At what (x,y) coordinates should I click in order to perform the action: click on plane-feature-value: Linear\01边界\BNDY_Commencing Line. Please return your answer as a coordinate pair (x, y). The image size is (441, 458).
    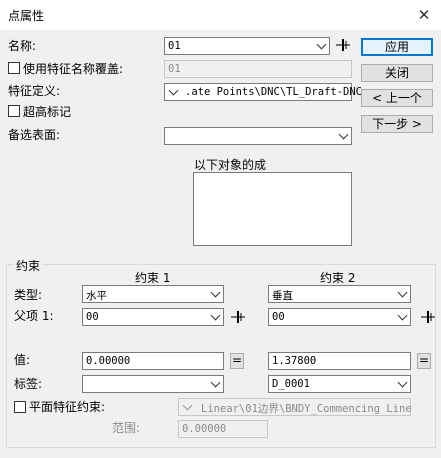
    Looking at the image, I should click on (306, 409).